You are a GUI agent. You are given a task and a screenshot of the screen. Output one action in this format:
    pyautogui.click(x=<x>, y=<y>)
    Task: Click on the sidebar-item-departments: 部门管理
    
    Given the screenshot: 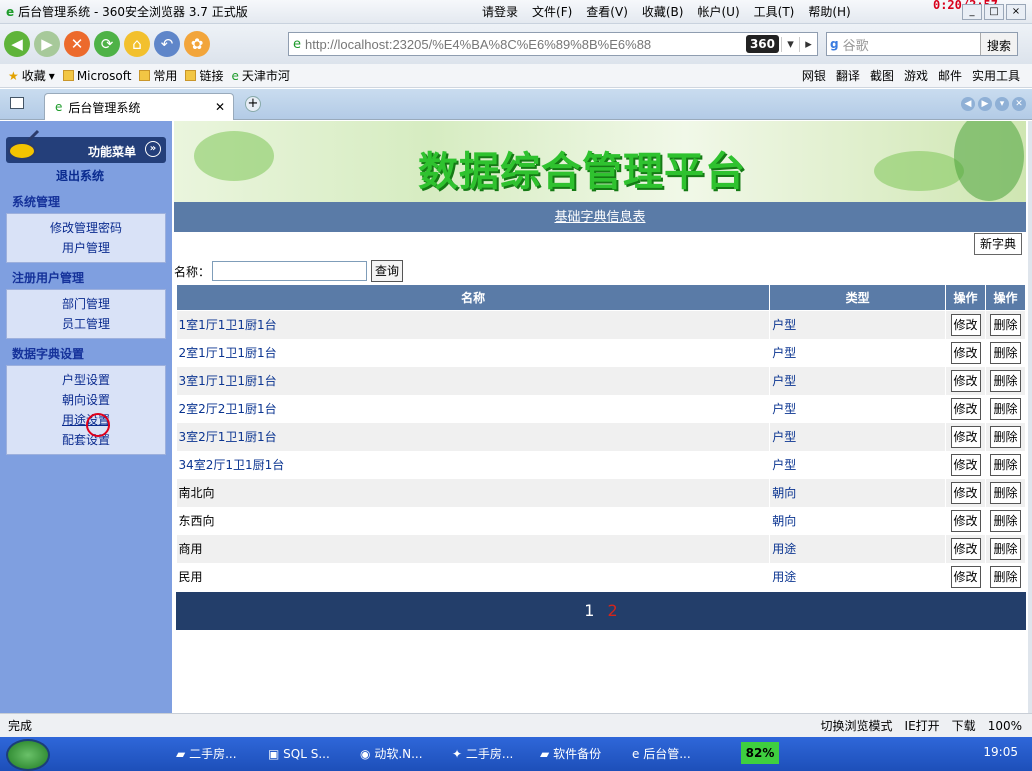 What is the action you would take?
    pyautogui.click(x=86, y=304)
    